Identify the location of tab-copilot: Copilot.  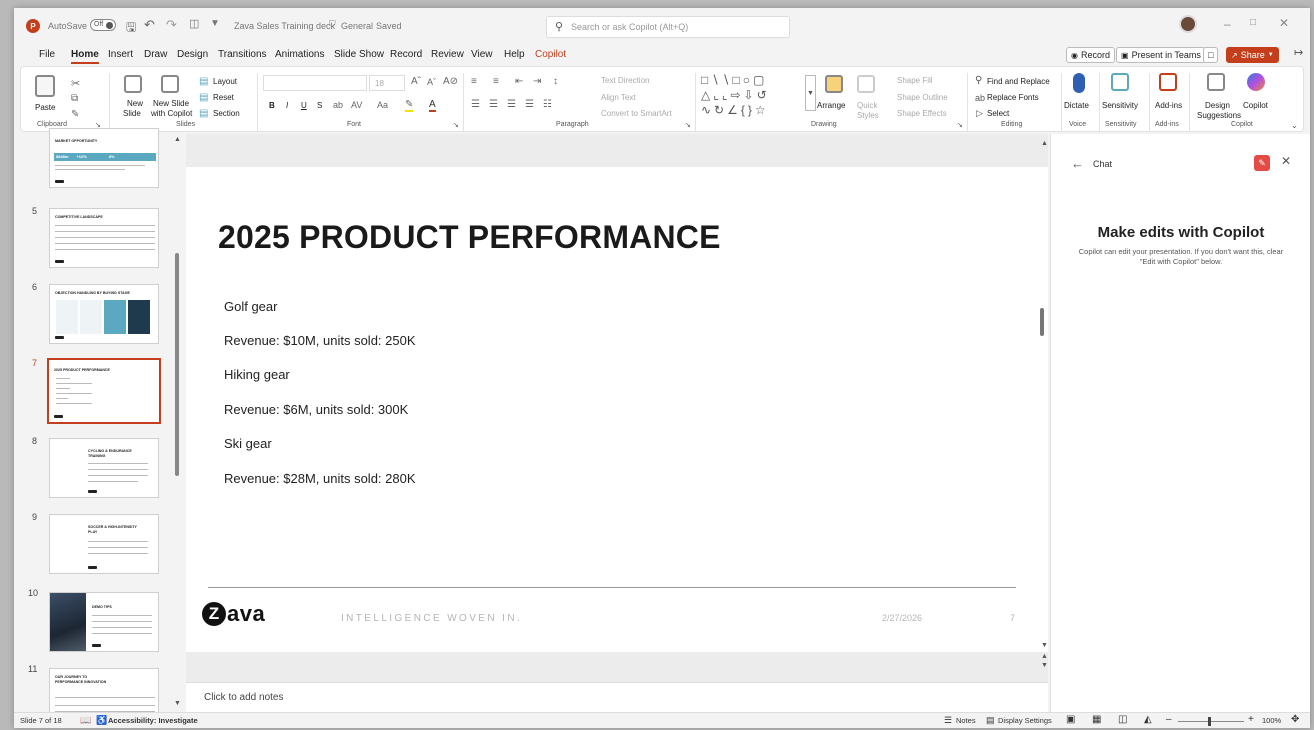
(550, 54).